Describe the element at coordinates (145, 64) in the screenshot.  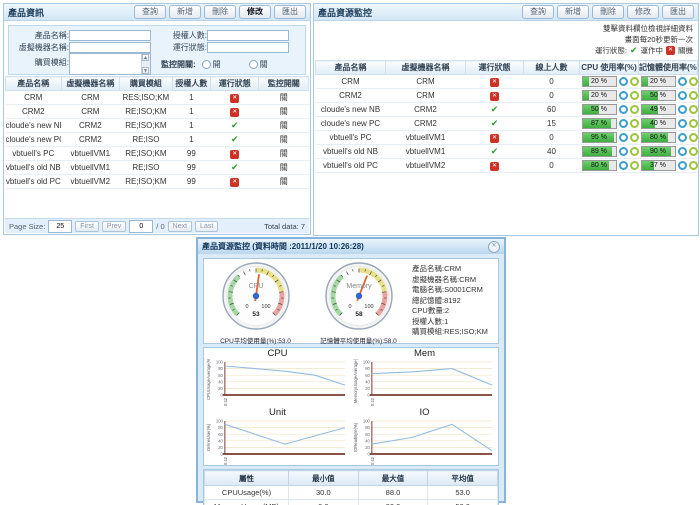
I see `listbox-scrollbar: ▲ ▼` at that location.